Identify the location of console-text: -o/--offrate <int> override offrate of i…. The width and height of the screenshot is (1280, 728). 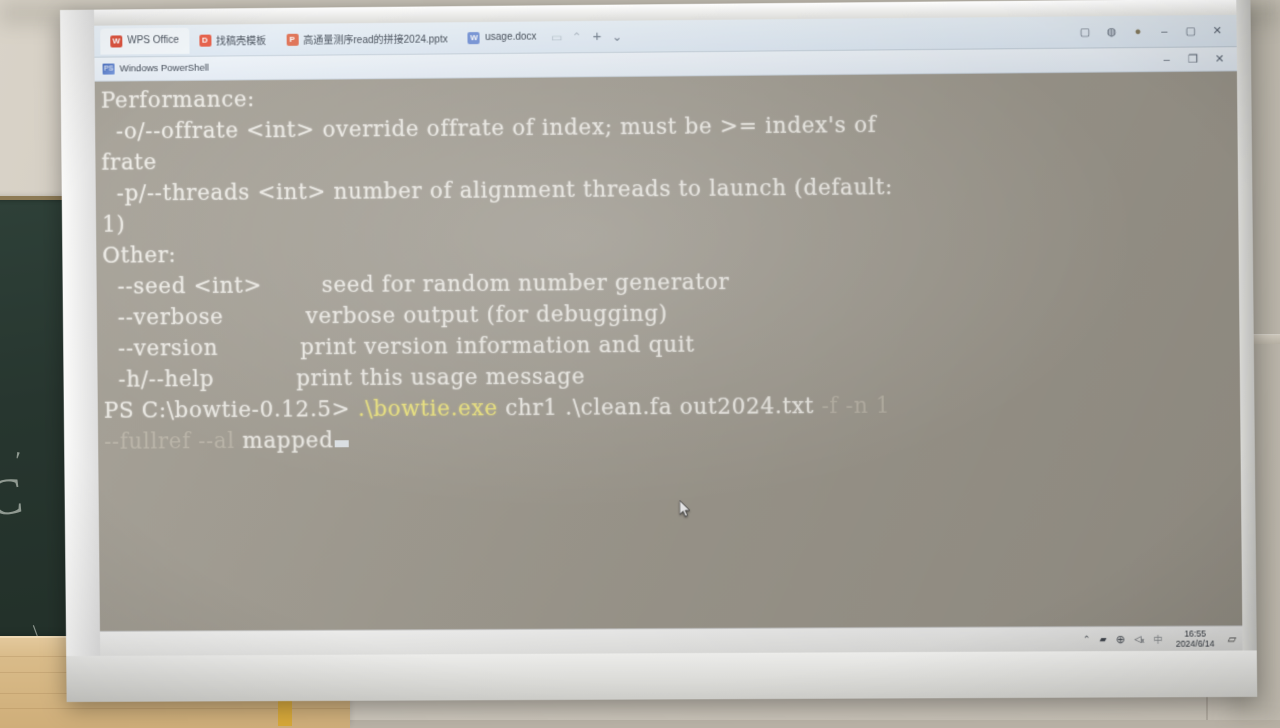
(489, 128).